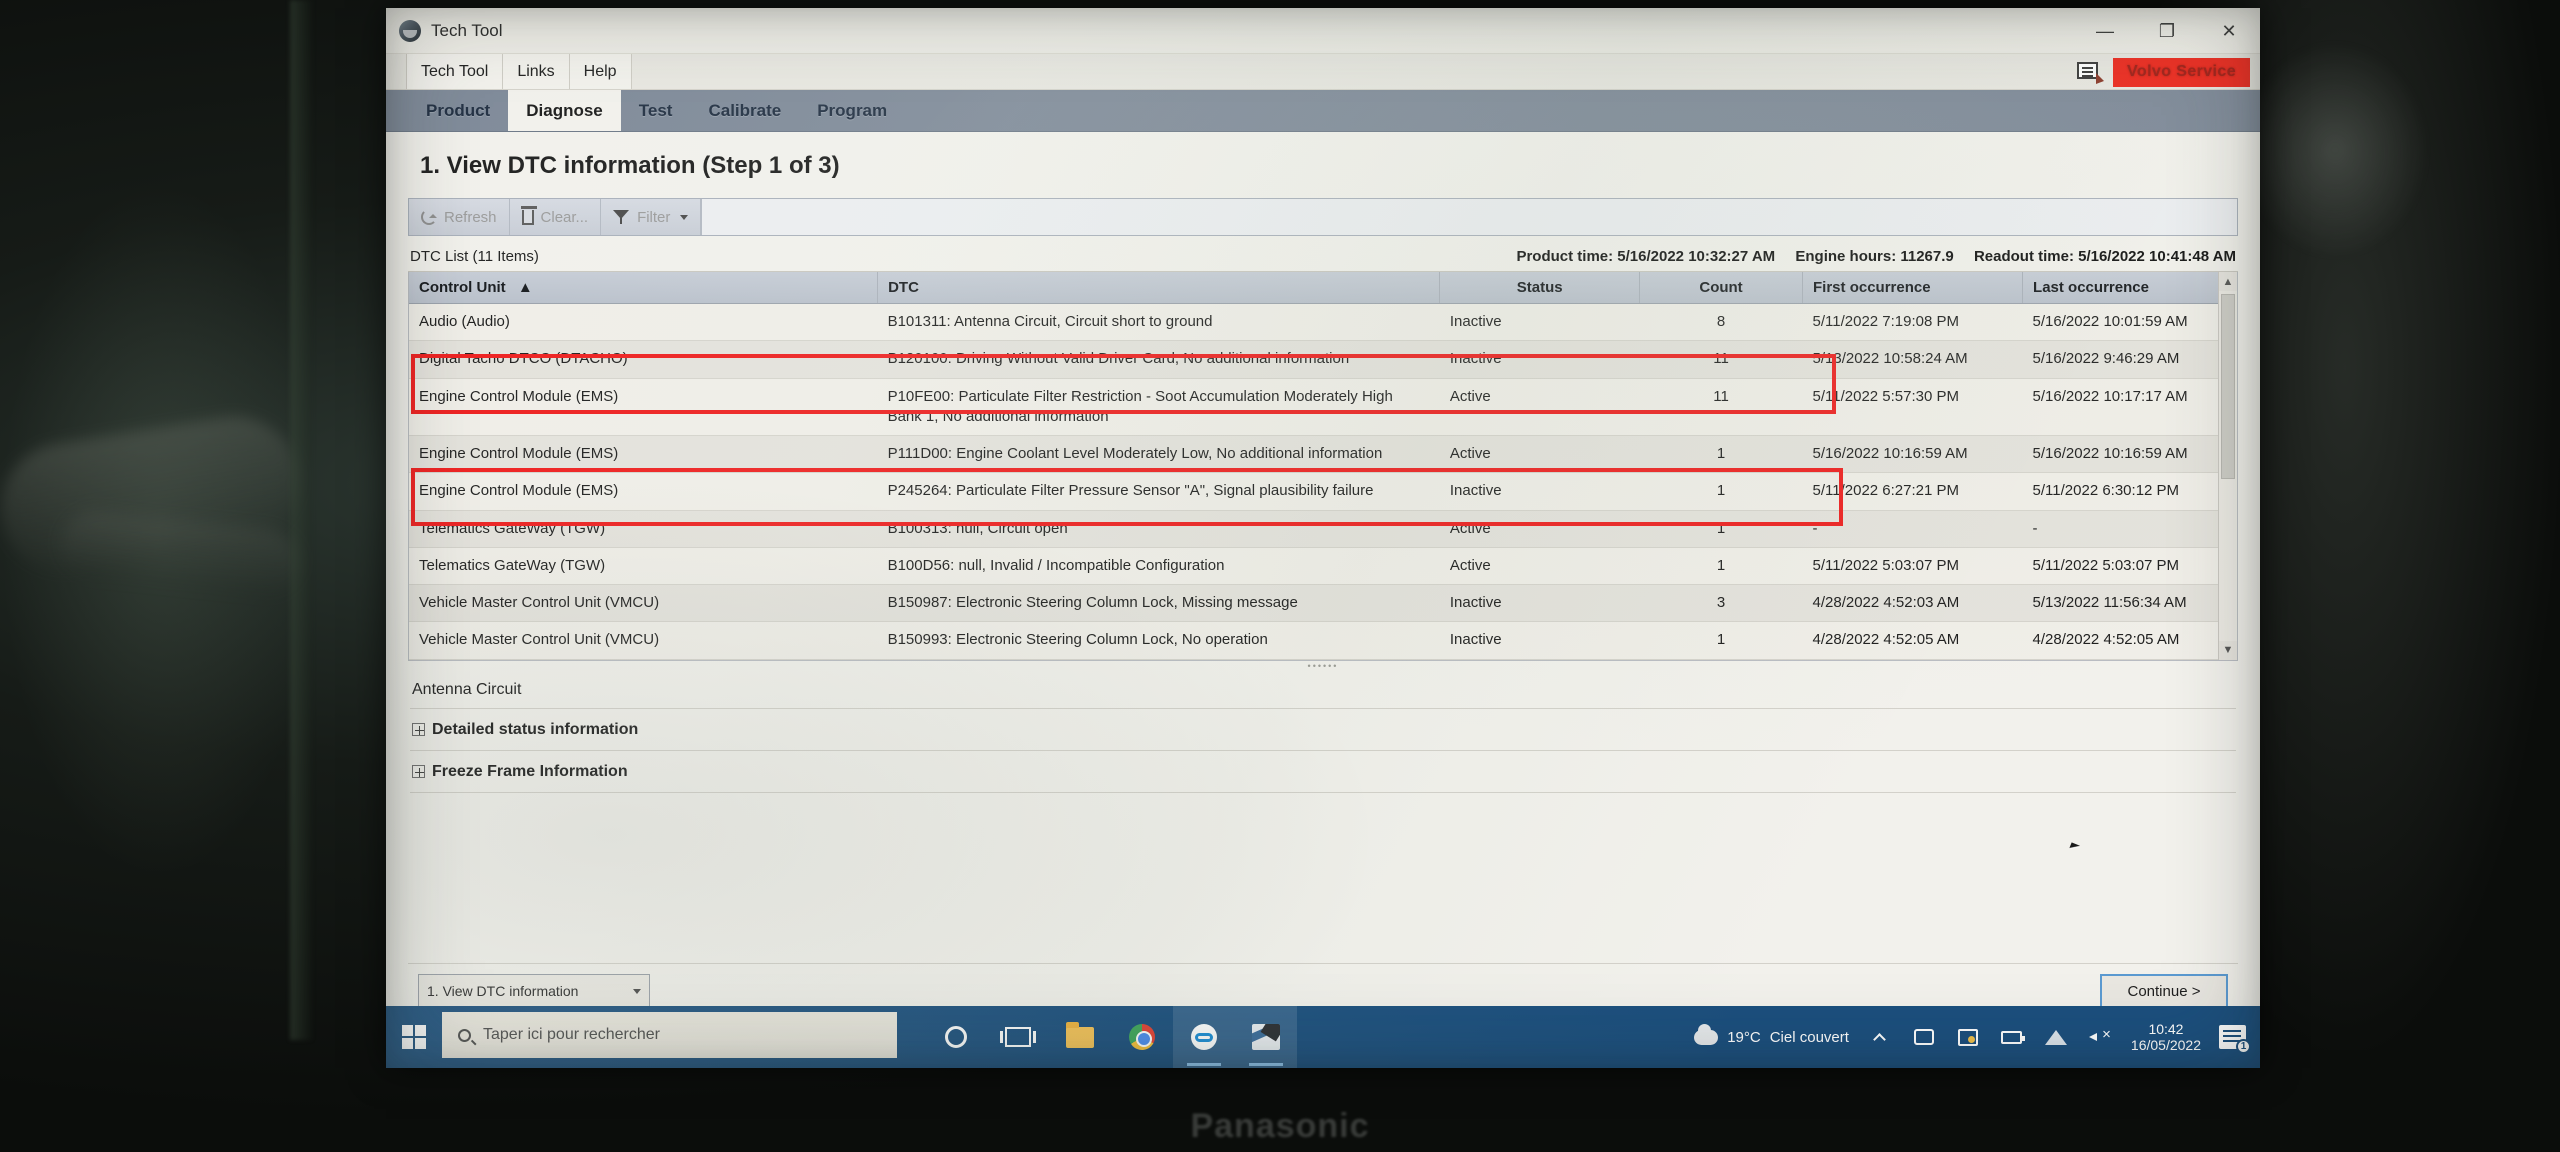  I want to click on tech-tool-icon, so click(1266, 1037).